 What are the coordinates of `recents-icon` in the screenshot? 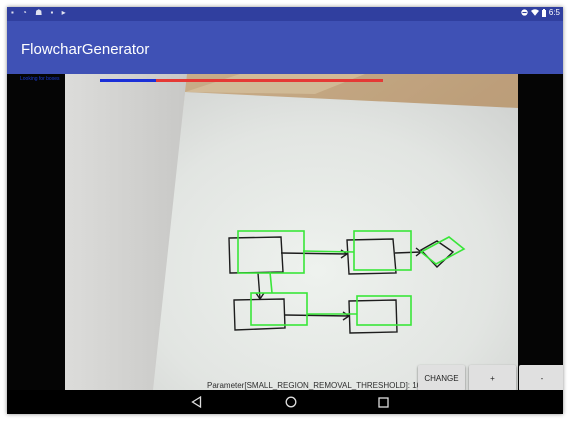 It's located at (383, 402).